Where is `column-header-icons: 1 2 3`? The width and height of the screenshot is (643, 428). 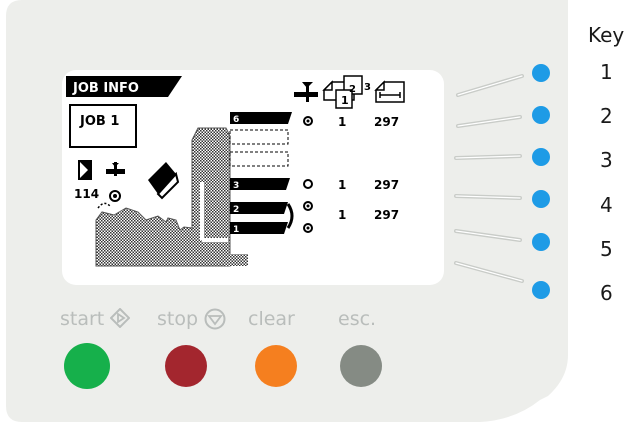
column-header-icons: 1 2 3 is located at coordinates (349, 92).